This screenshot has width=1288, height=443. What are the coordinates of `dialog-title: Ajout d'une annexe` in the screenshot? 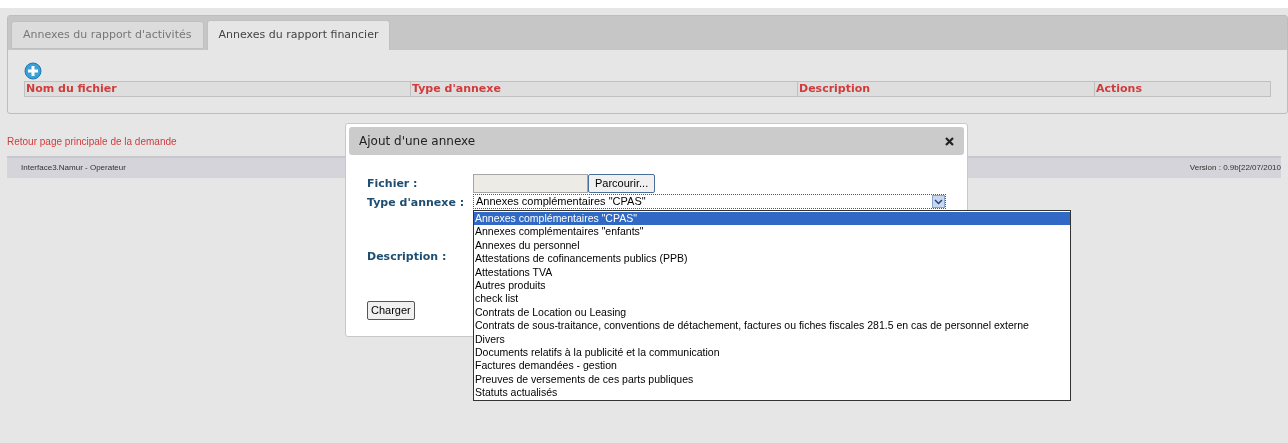 It's located at (417, 141).